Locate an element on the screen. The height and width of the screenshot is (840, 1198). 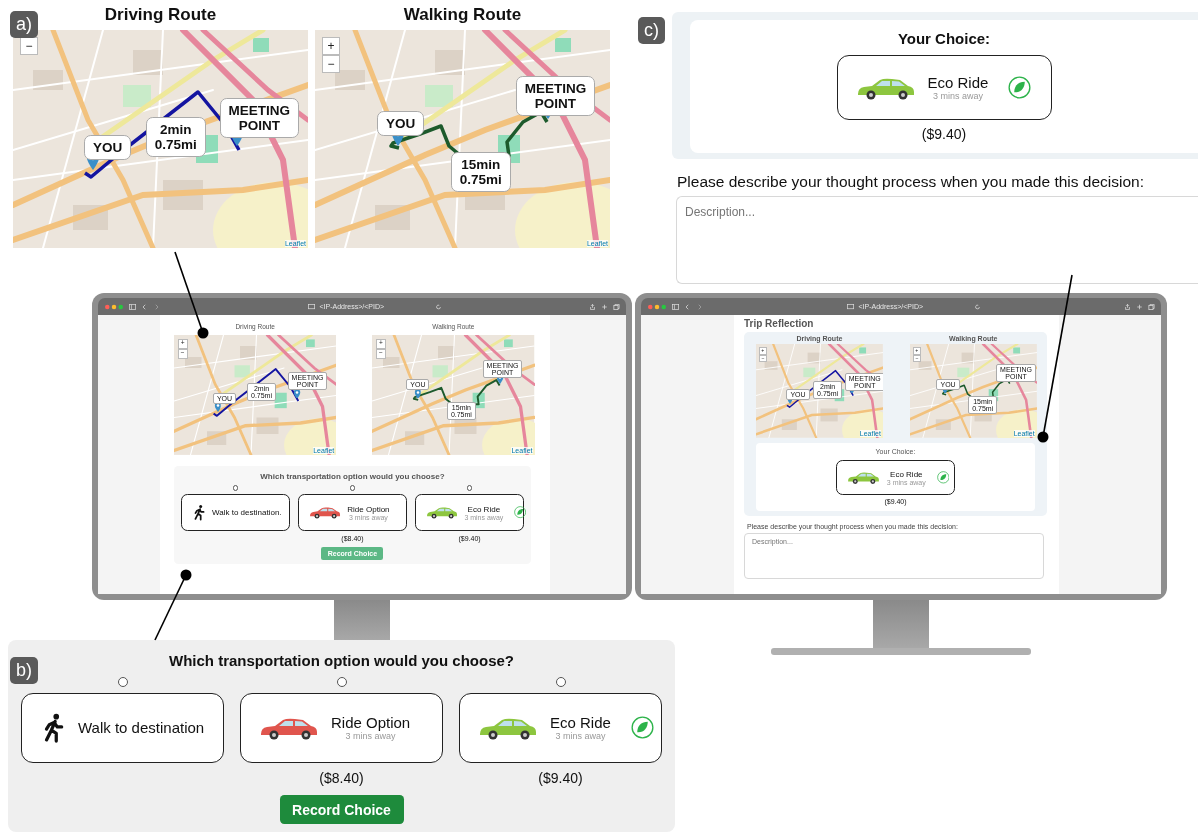
panel-label: b) is located at coordinates (24, 670).